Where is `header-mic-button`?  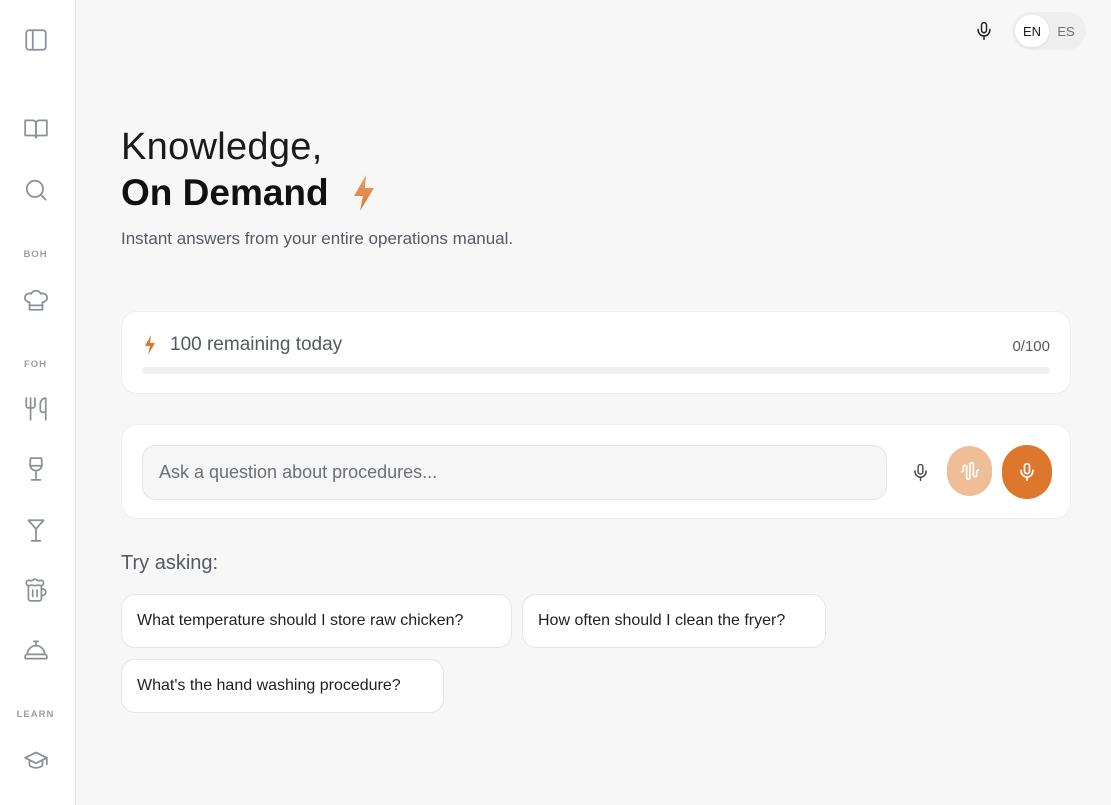
header-mic-button is located at coordinates (984, 31).